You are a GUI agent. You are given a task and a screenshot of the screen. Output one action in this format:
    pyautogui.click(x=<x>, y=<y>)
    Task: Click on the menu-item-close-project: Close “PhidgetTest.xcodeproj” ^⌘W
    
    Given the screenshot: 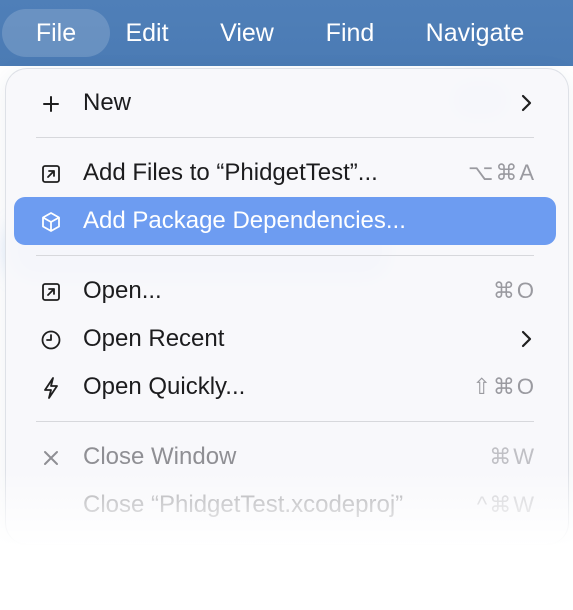 What is the action you would take?
    pyautogui.click(x=285, y=505)
    